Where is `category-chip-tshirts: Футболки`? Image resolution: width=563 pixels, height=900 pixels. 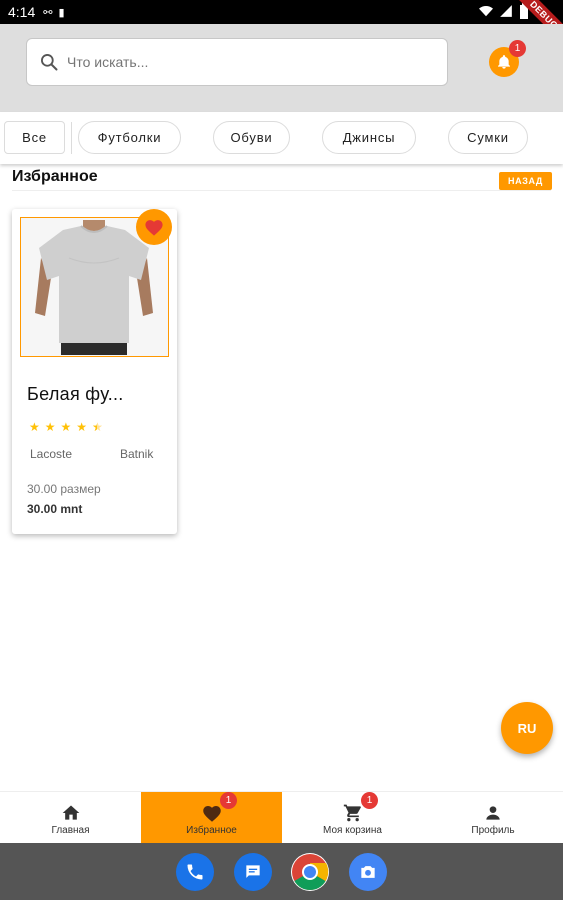
category-chip-tshirts: Футболки is located at coordinates (129, 137).